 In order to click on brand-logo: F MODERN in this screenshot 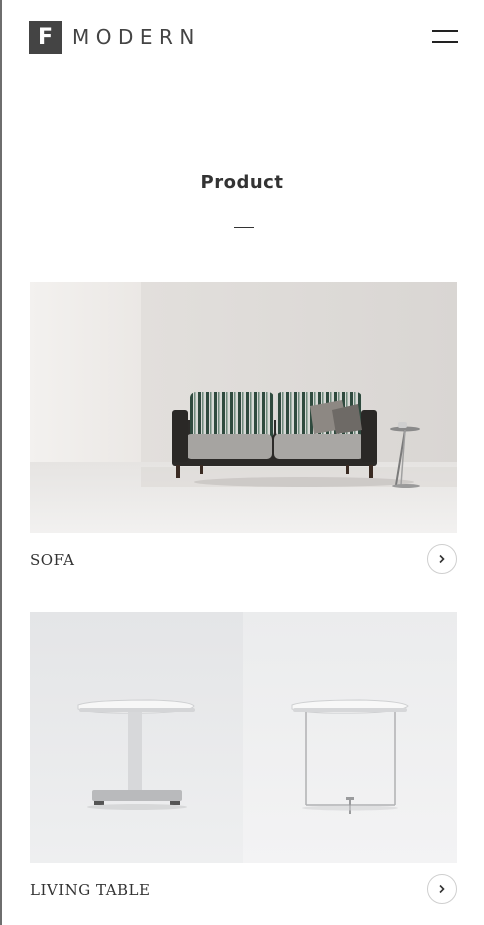, I will do `click(115, 37)`.